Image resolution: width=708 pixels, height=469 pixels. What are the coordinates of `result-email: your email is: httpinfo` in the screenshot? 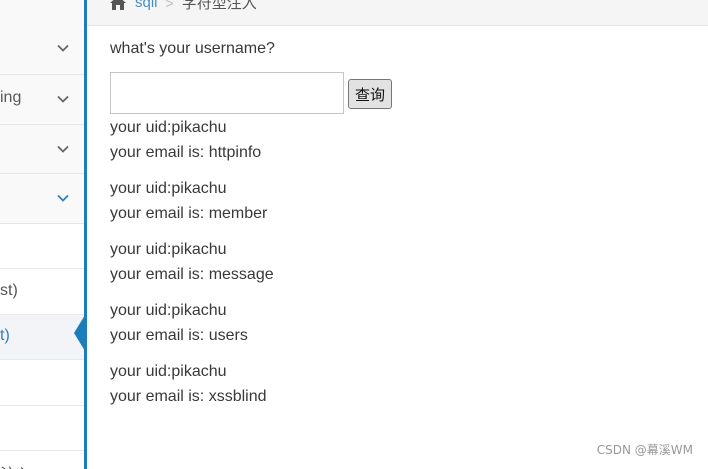 It's located at (186, 152).